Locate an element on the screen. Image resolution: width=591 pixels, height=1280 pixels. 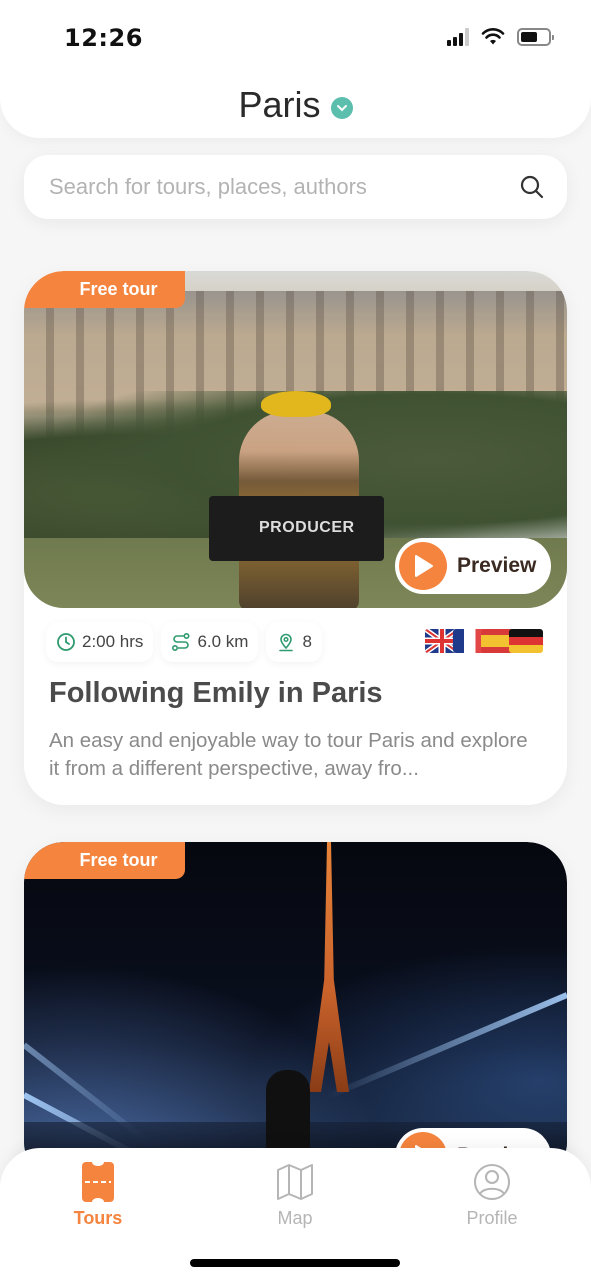
flag-germany-icon is located at coordinates (526, 641).